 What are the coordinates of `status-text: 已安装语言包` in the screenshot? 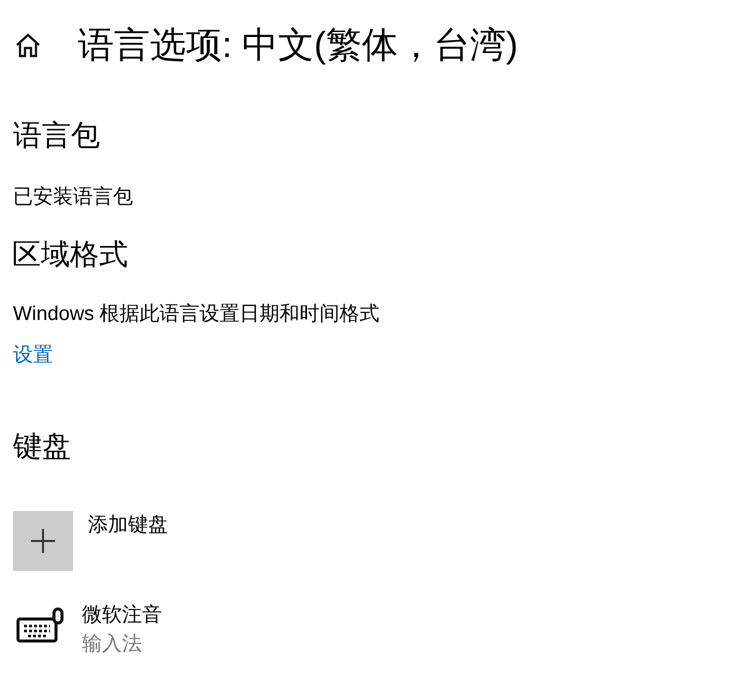 It's located at (73, 197).